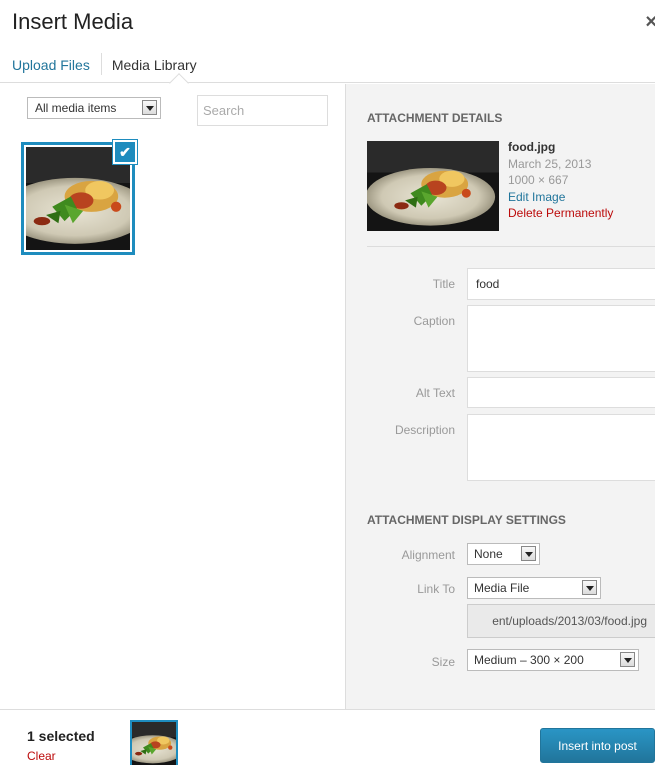  What do you see at coordinates (41, 756) in the screenshot?
I see `clear-selection-link: Clear` at bounding box center [41, 756].